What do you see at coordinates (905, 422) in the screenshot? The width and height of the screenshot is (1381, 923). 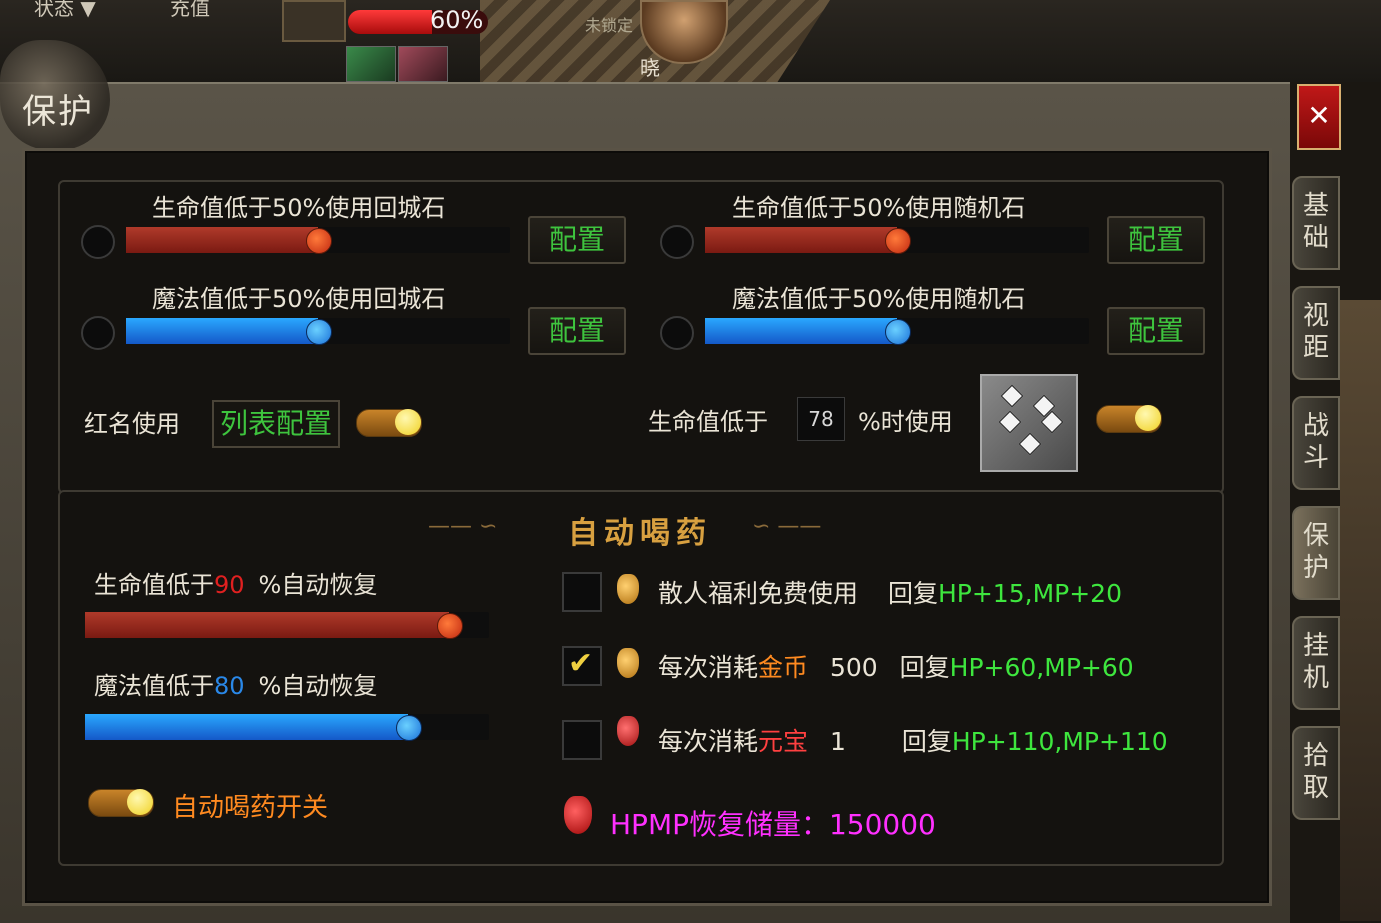 I see `percent-use-label: %时使用` at bounding box center [905, 422].